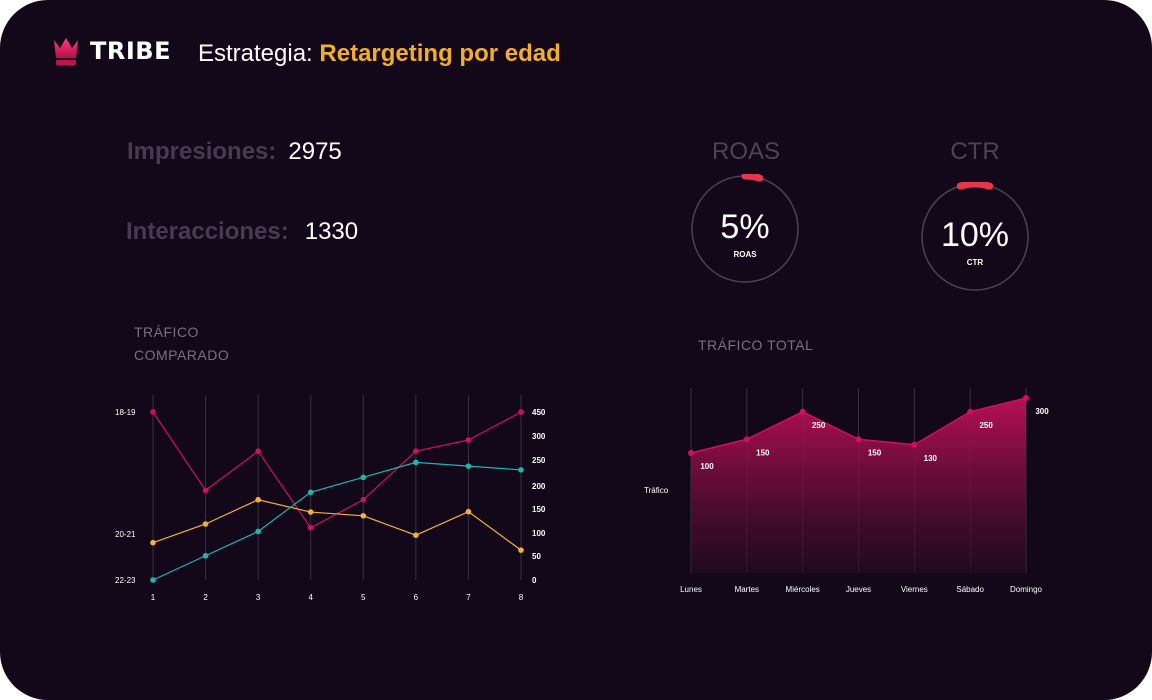 Image resolution: width=1152 pixels, height=700 pixels. Describe the element at coordinates (707, 466) in the screenshot. I see `data-label: 100` at that location.